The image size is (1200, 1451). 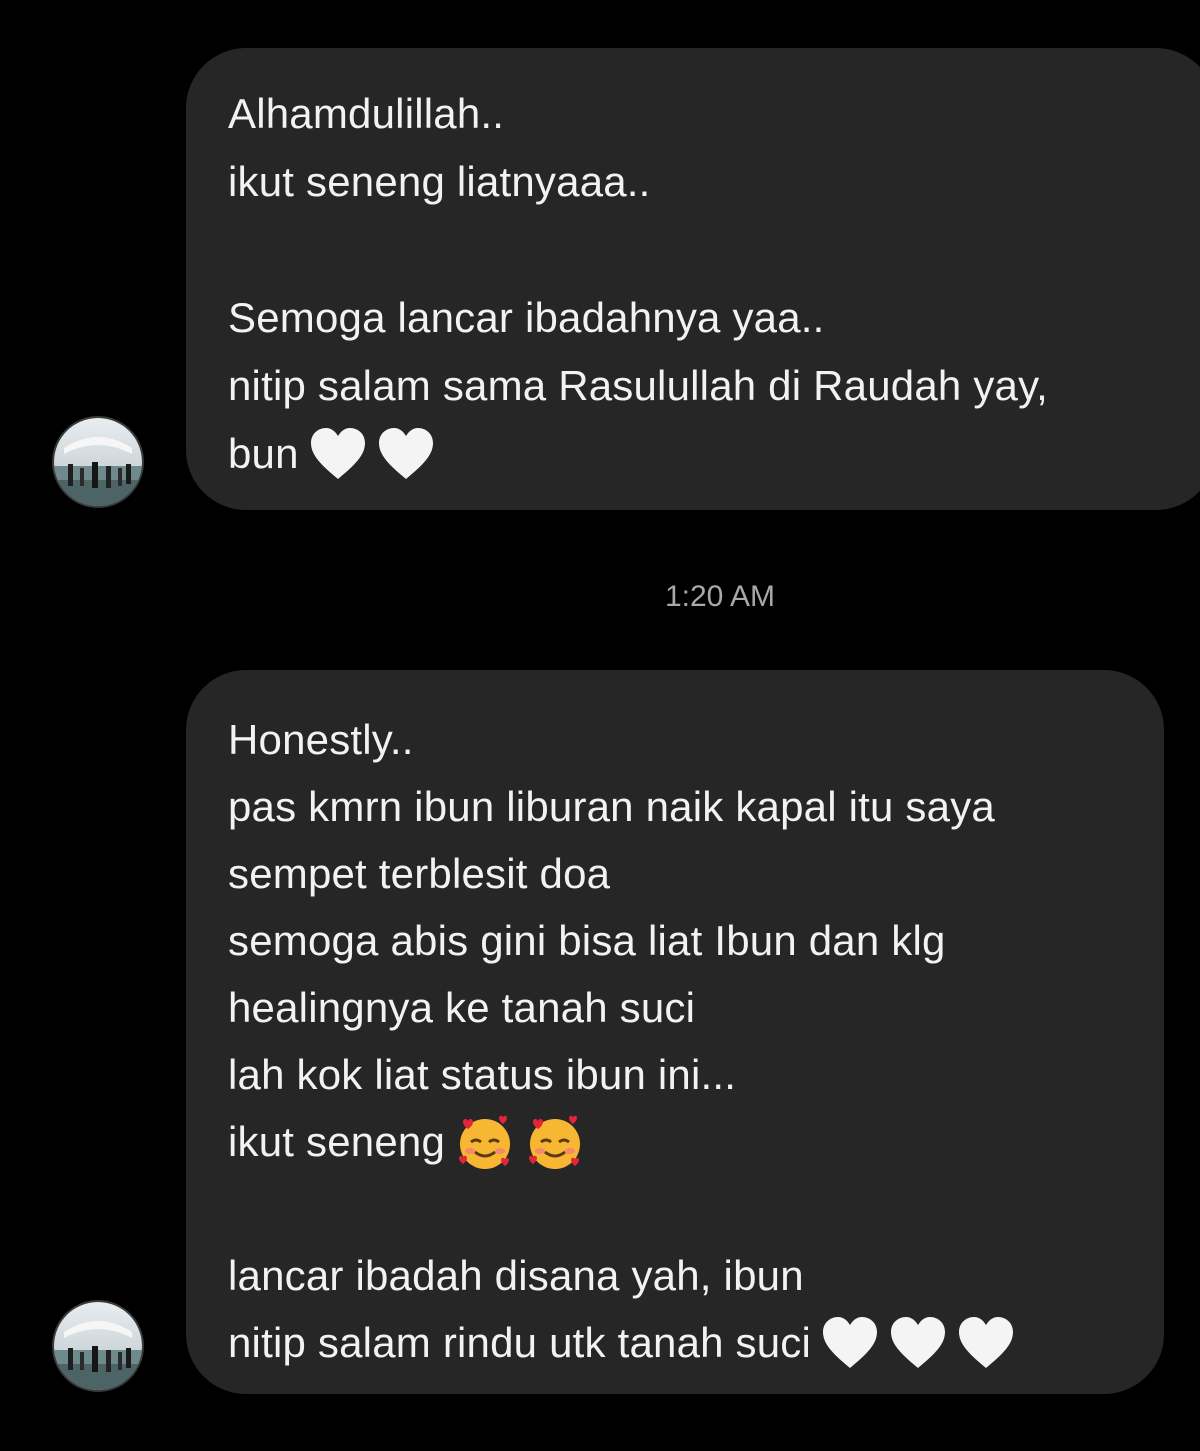 I want to click on message-line: Semoga lancar ibadahnya yaa.., so click(x=526, y=317).